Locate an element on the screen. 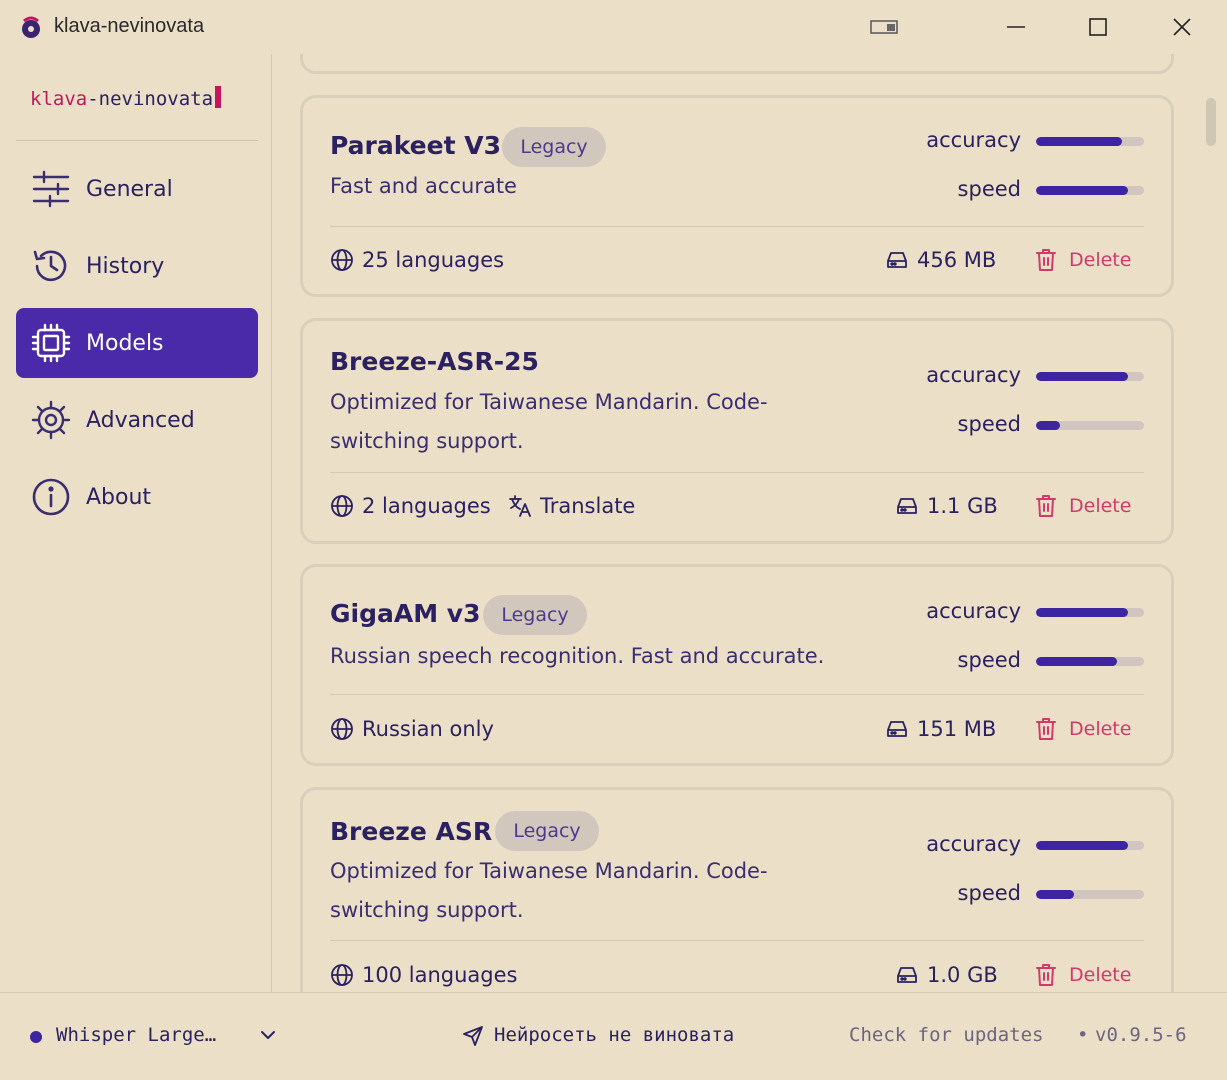 The width and height of the screenshot is (1227, 1080). model-name: GigaAM v3 is located at coordinates (405, 613).